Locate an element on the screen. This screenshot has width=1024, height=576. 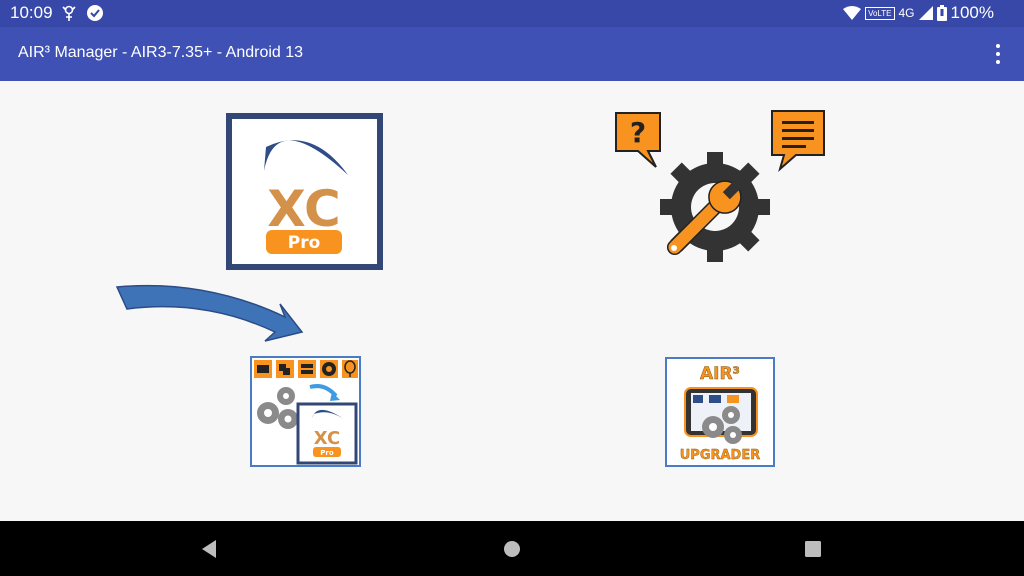
app-bar: AIR³ Manager - AIR3-7.35+ - Android 13 is located at coordinates (512, 54).